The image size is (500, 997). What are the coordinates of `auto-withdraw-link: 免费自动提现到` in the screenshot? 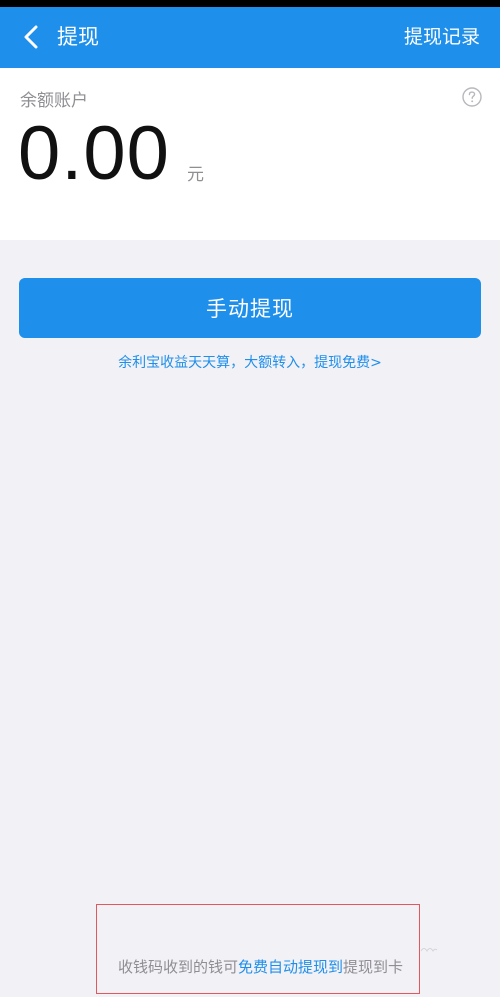 It's located at (290, 967).